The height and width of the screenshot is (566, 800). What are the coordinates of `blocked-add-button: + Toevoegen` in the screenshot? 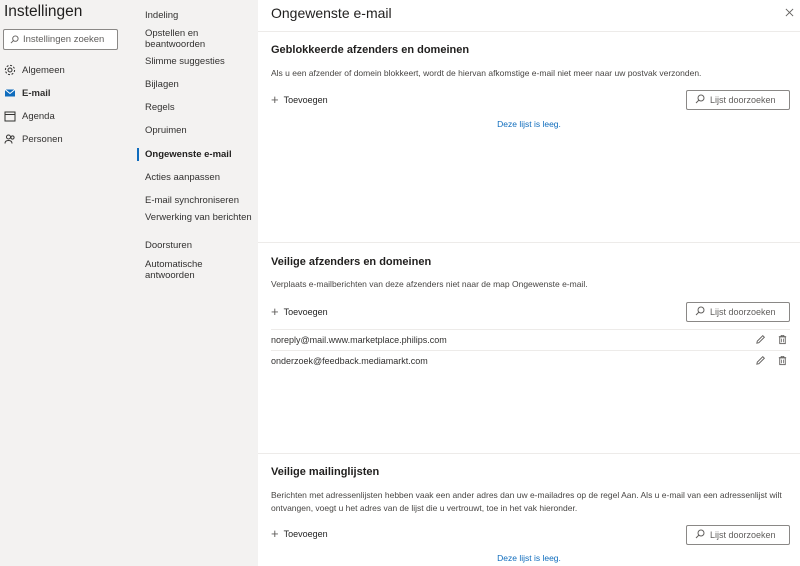 It's located at (299, 99).